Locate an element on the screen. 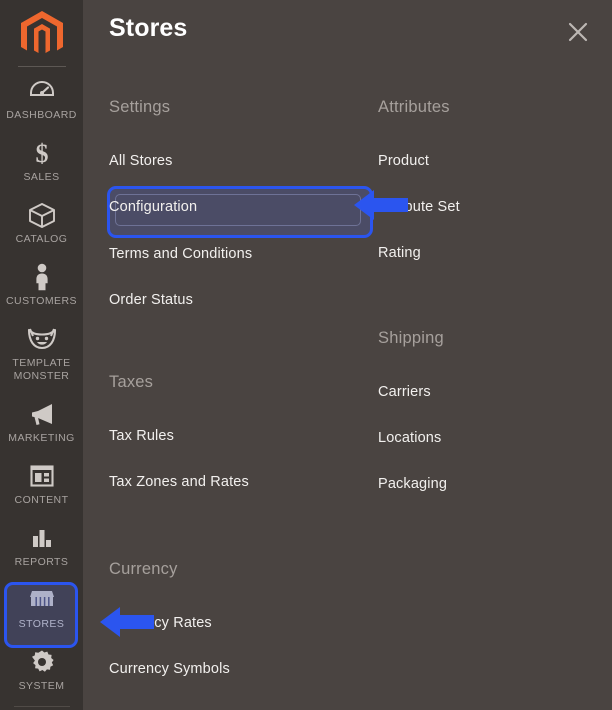 Image resolution: width=612 pixels, height=710 pixels. menu-link-currency-rates: Currency Rates is located at coordinates (242, 623).